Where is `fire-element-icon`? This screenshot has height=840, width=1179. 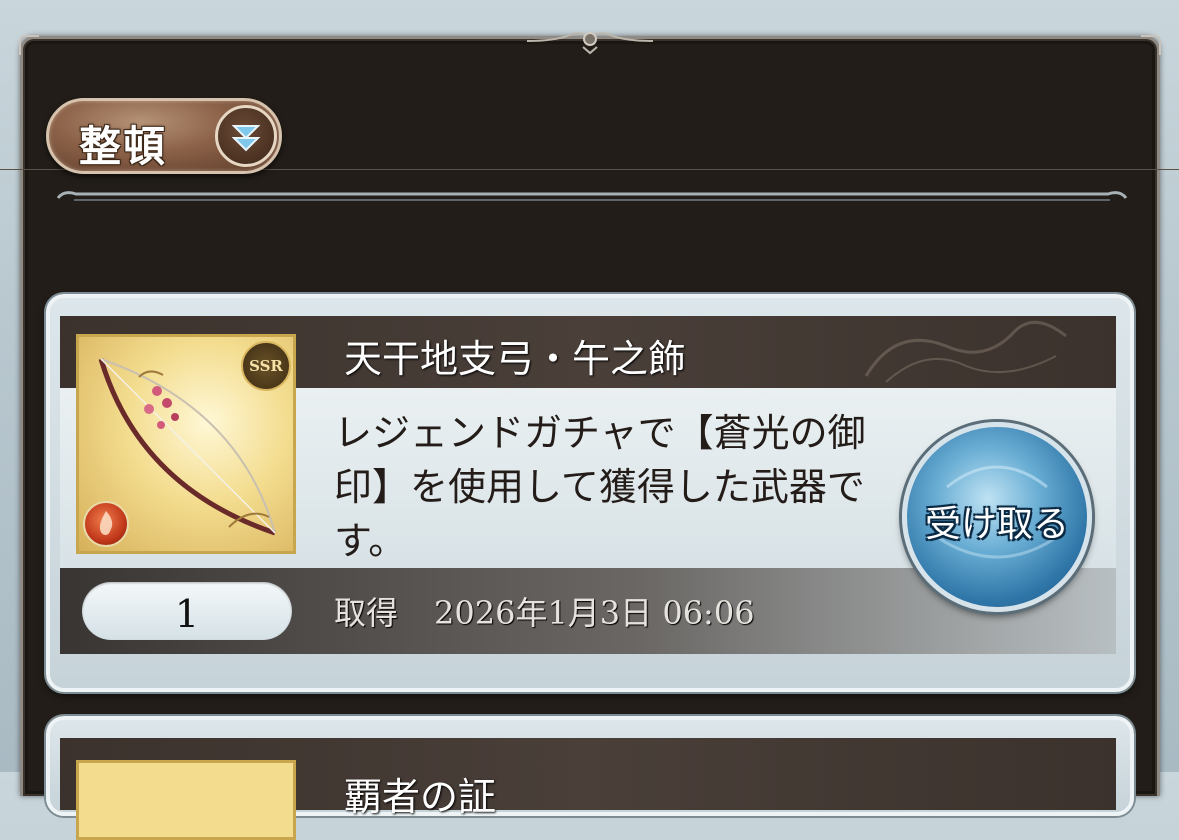 fire-element-icon is located at coordinates (106, 524).